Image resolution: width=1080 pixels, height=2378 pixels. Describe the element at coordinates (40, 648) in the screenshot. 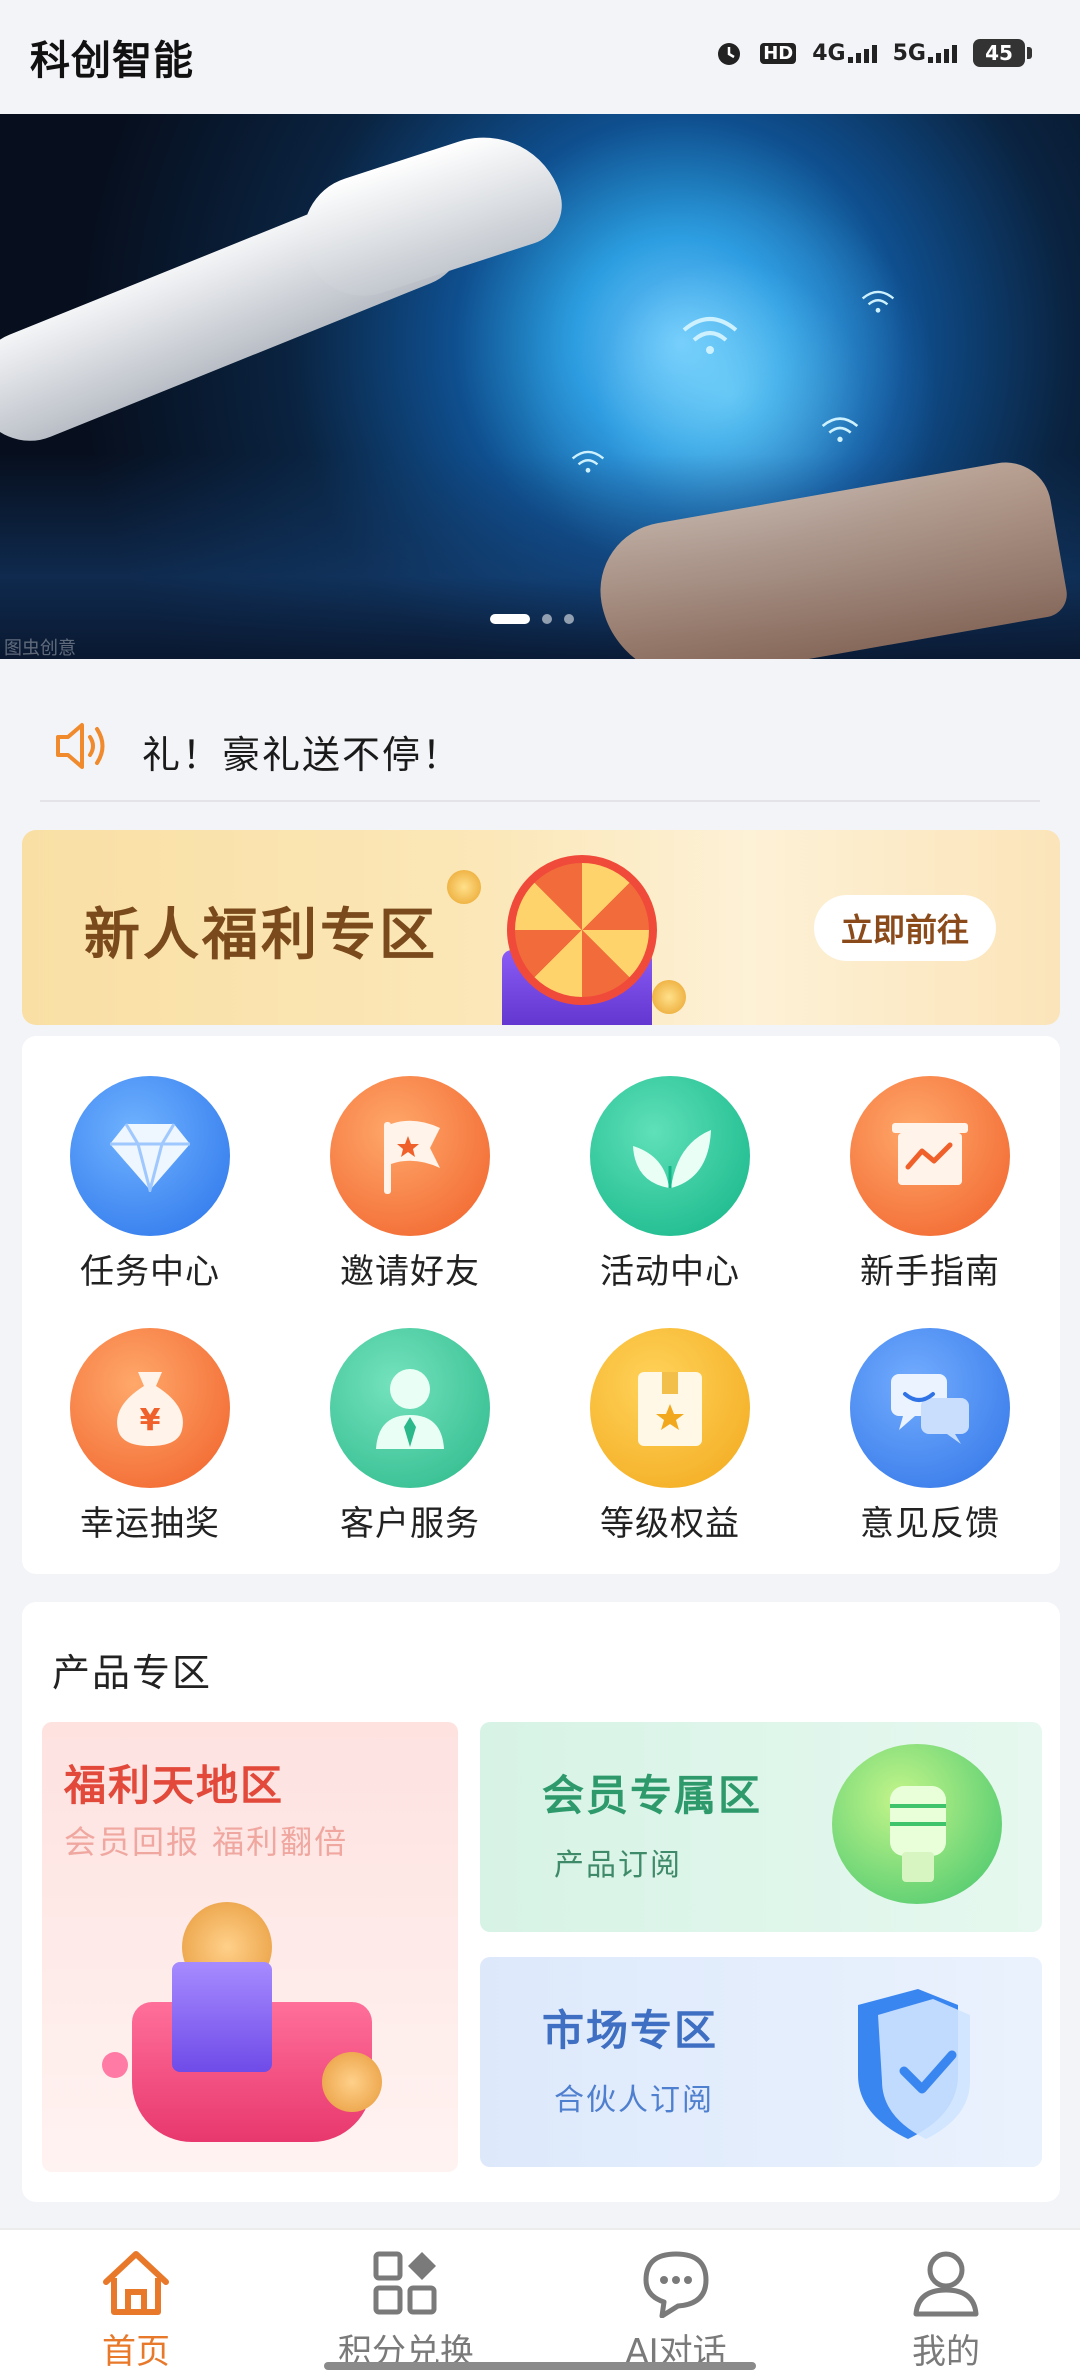

I see `banner-watermark: 图虫创意` at that location.